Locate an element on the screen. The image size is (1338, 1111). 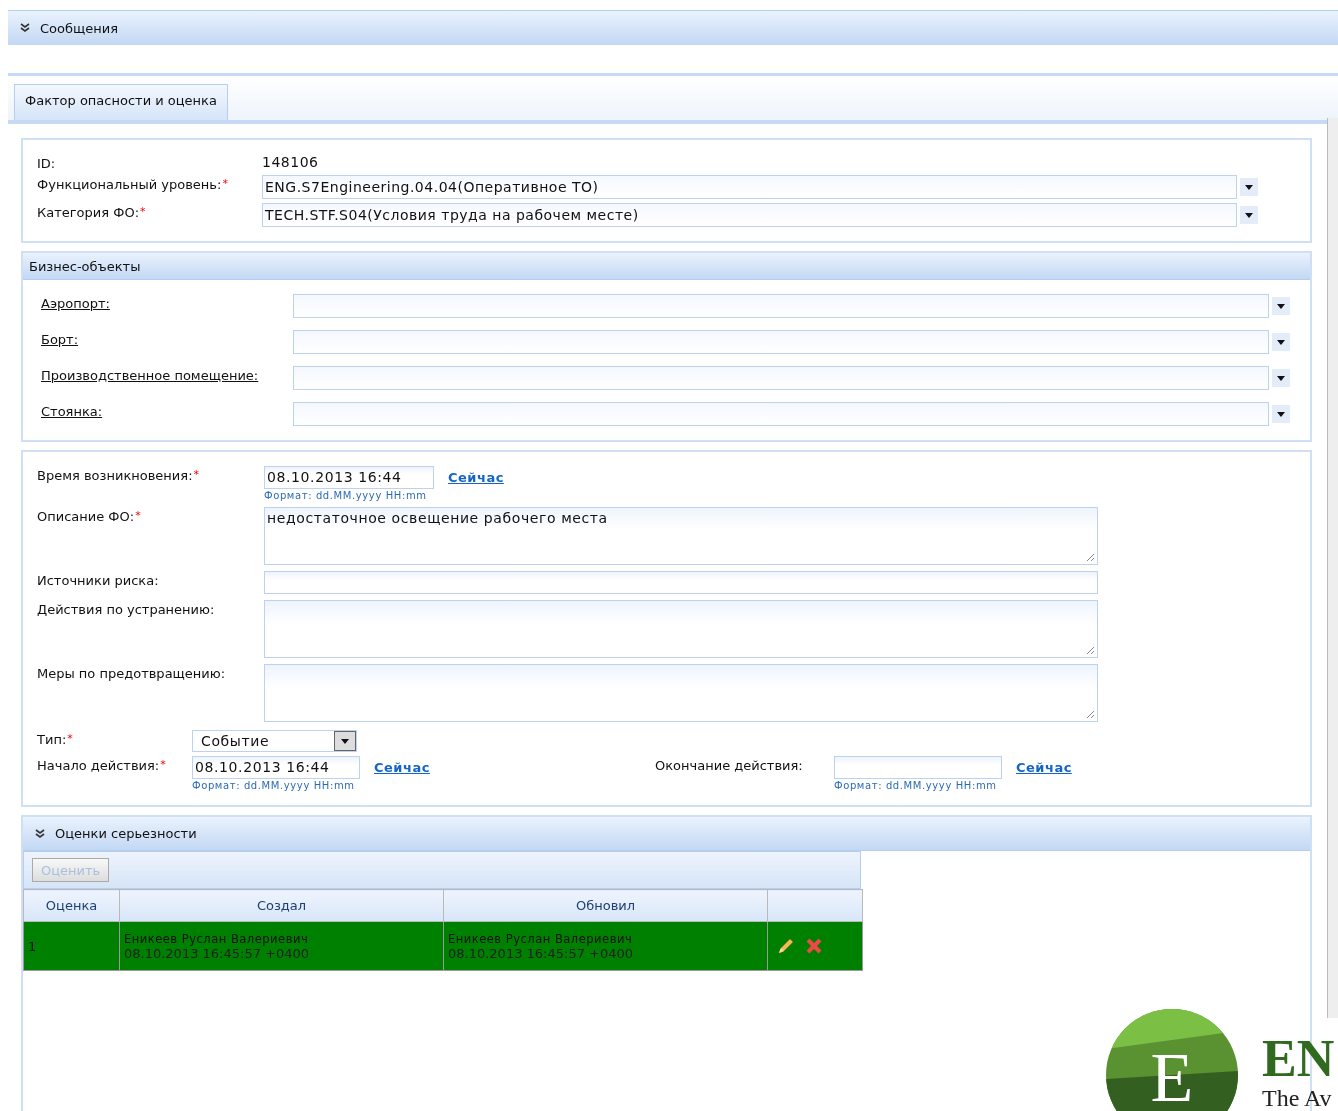
field-label: Меры по предотвращению: is located at coordinates (132, 673).